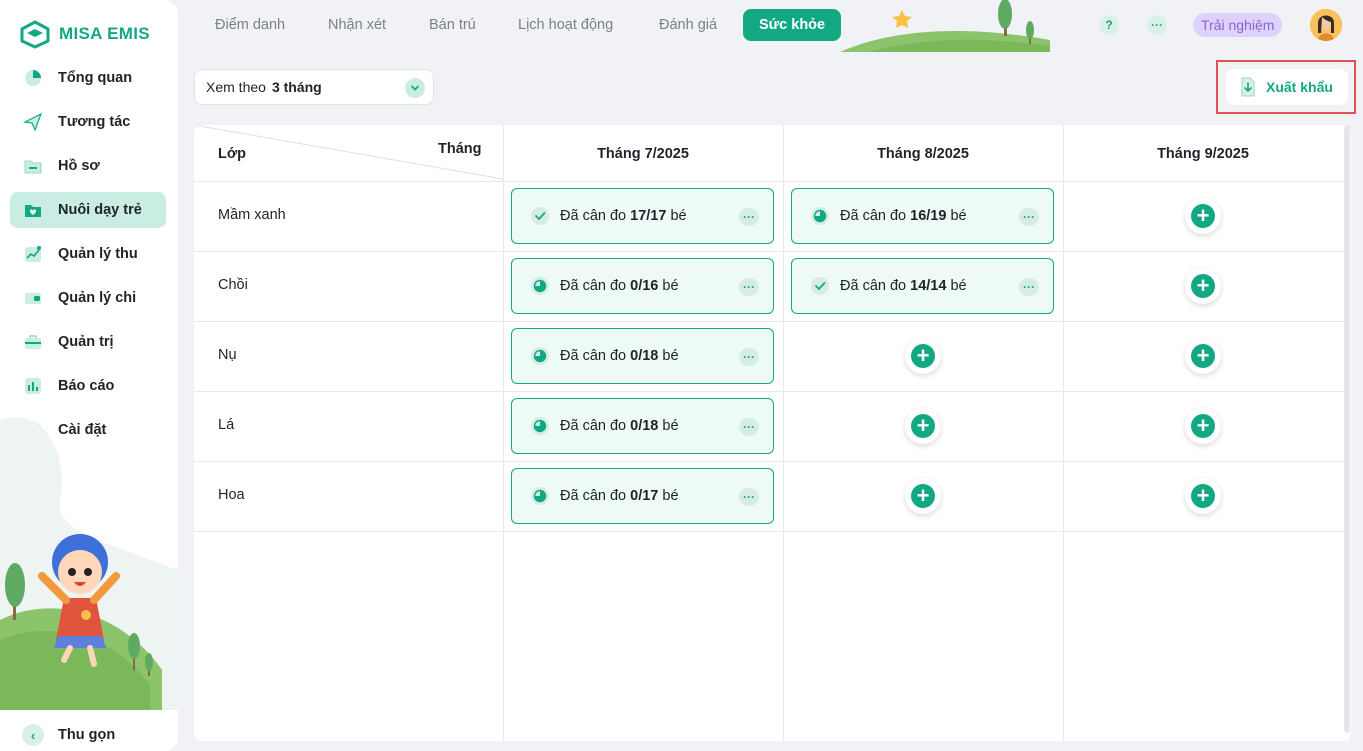 Image resolution: width=1363 pixels, height=751 pixels. What do you see at coordinates (357, 25) in the screenshot?
I see `tab-nhan-xet: Nhận xét` at bounding box center [357, 25].